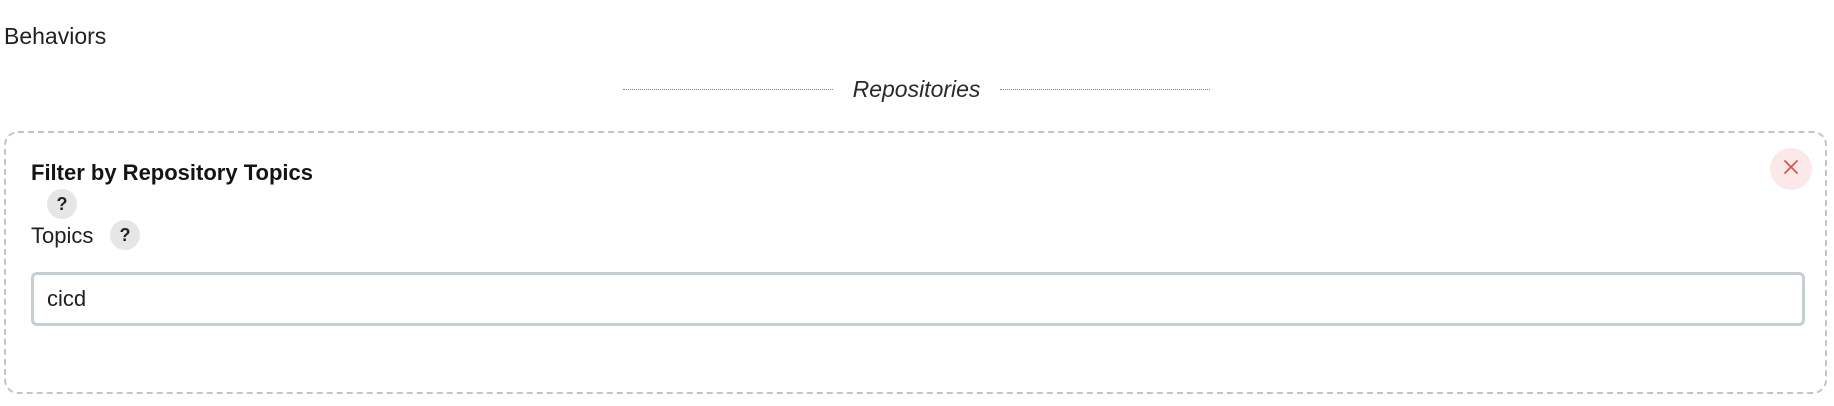 The width and height of the screenshot is (1834, 406). What do you see at coordinates (728, 89) in the screenshot?
I see `divider-line-left` at bounding box center [728, 89].